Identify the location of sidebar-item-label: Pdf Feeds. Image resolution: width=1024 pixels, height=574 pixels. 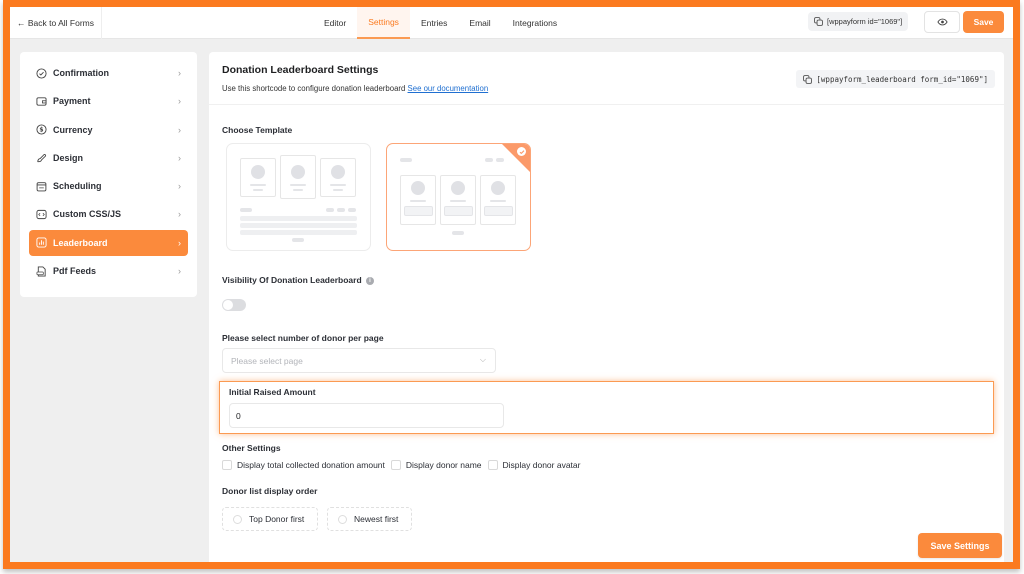
(75, 271).